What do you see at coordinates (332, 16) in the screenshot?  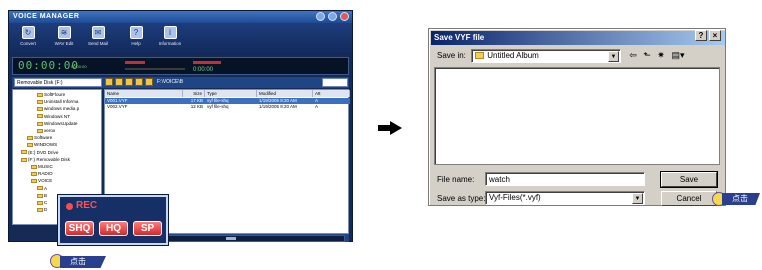 I see `maximize-button` at bounding box center [332, 16].